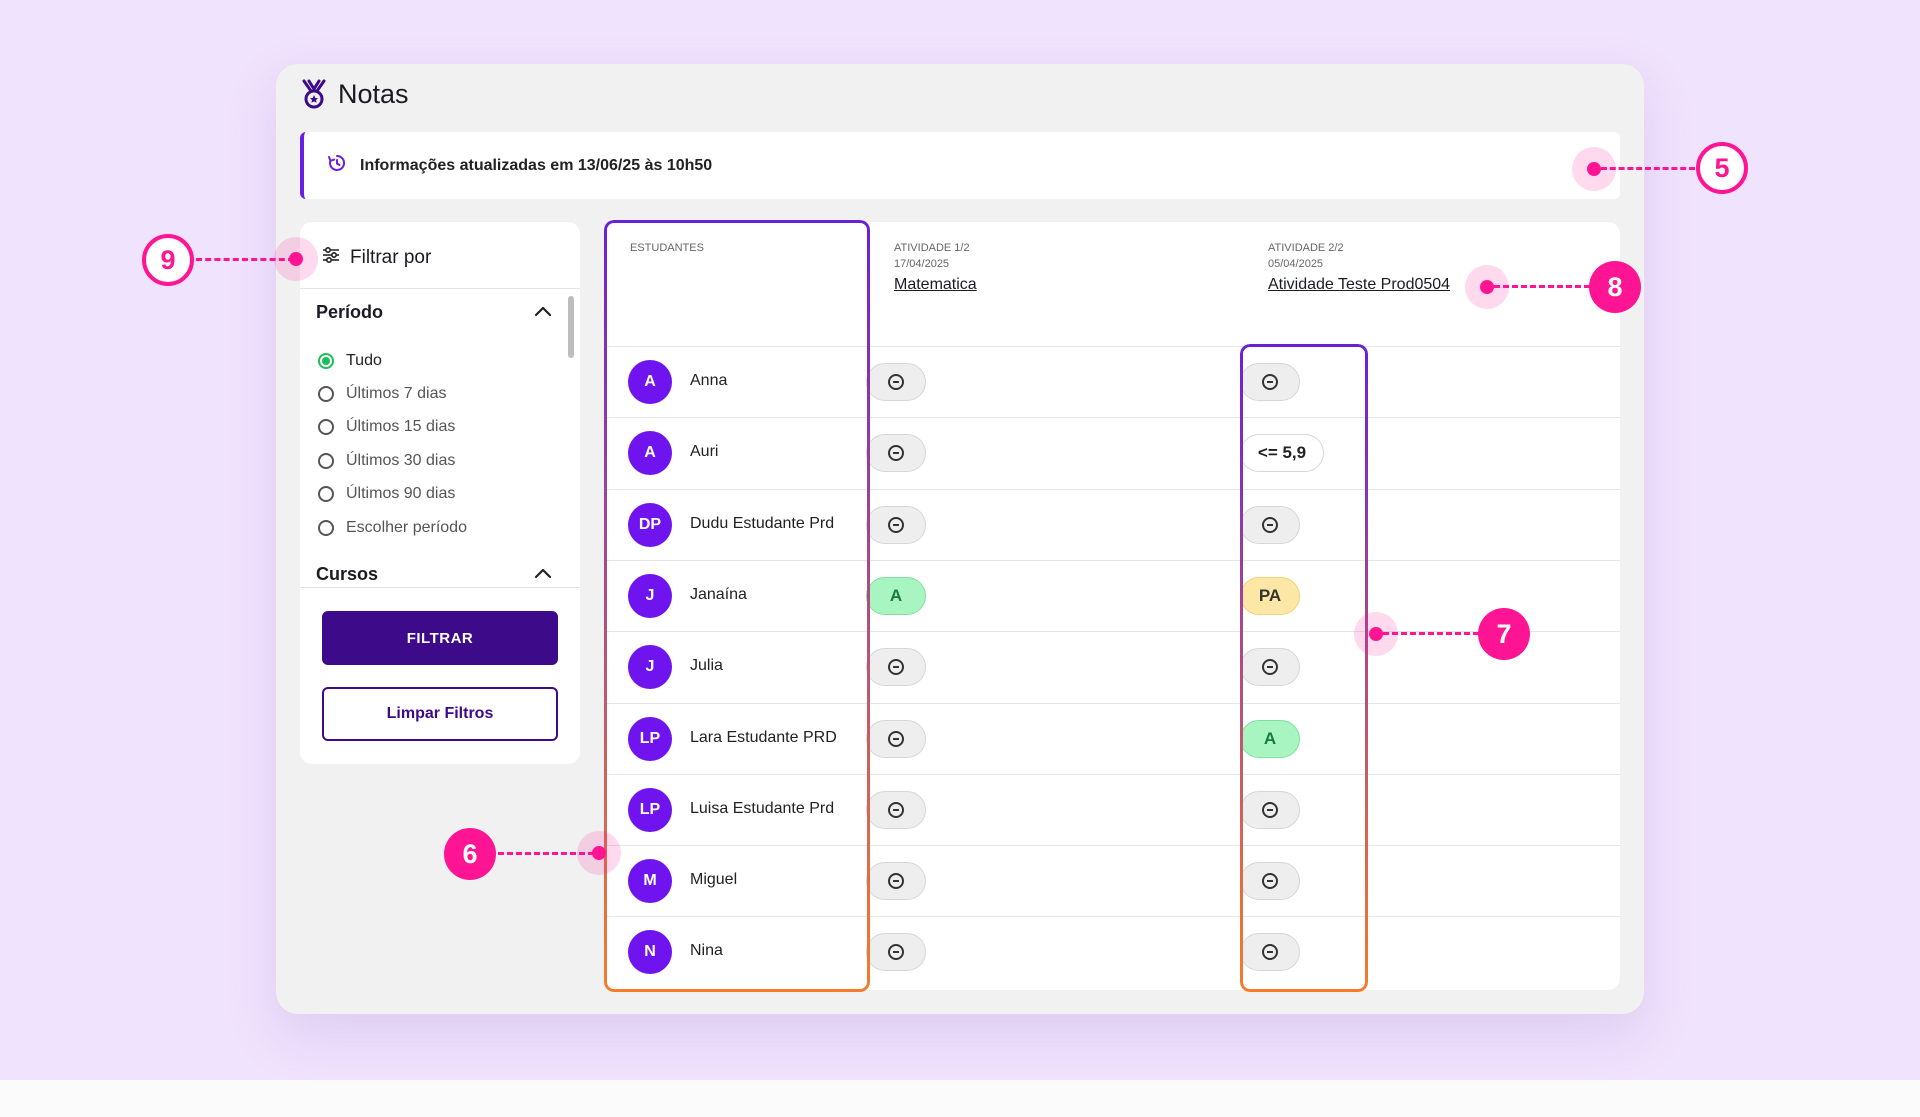  I want to click on table-row: J Janaína A PA, so click(1112, 595).